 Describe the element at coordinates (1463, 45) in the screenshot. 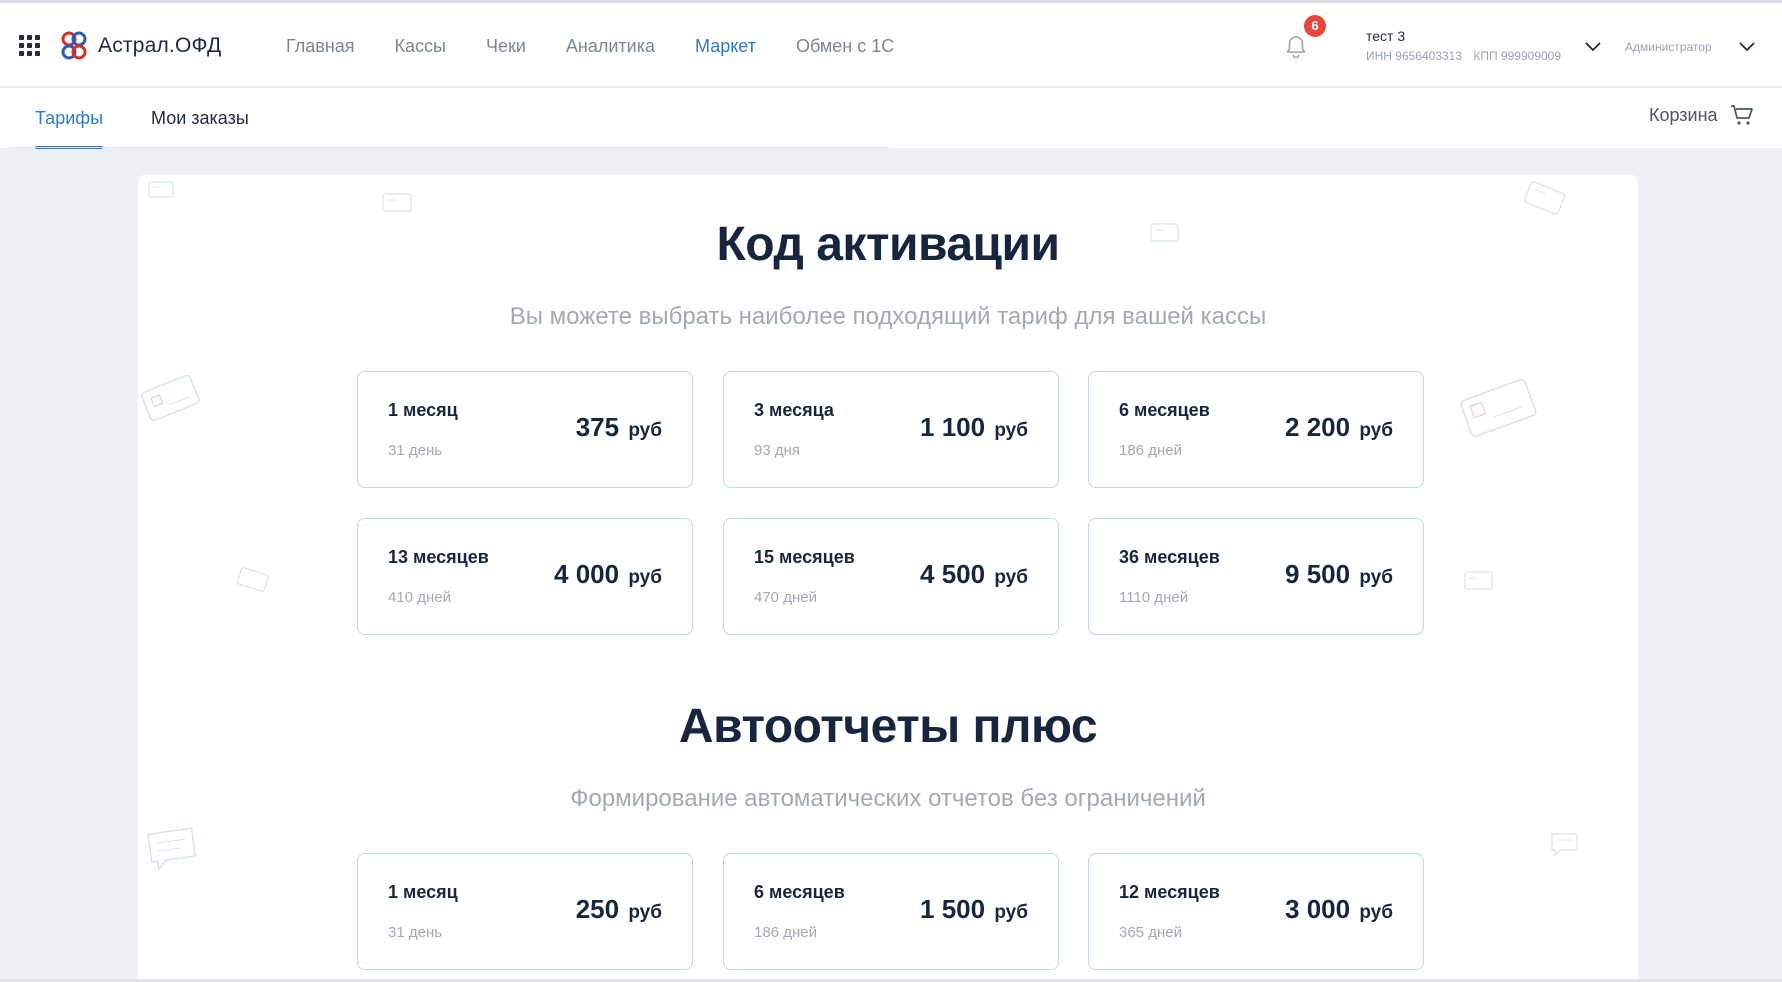

I see `organization-selector: тест 3 ИНН 9656403313 КПП 999909009` at that location.